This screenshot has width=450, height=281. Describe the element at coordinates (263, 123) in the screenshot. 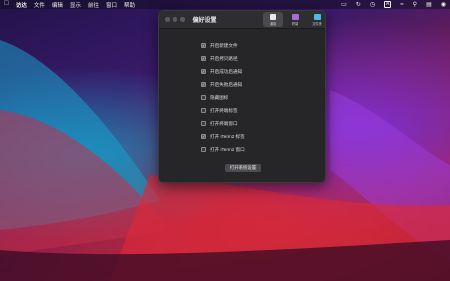

I see `option-terminal-window: 打开终端窗口` at that location.